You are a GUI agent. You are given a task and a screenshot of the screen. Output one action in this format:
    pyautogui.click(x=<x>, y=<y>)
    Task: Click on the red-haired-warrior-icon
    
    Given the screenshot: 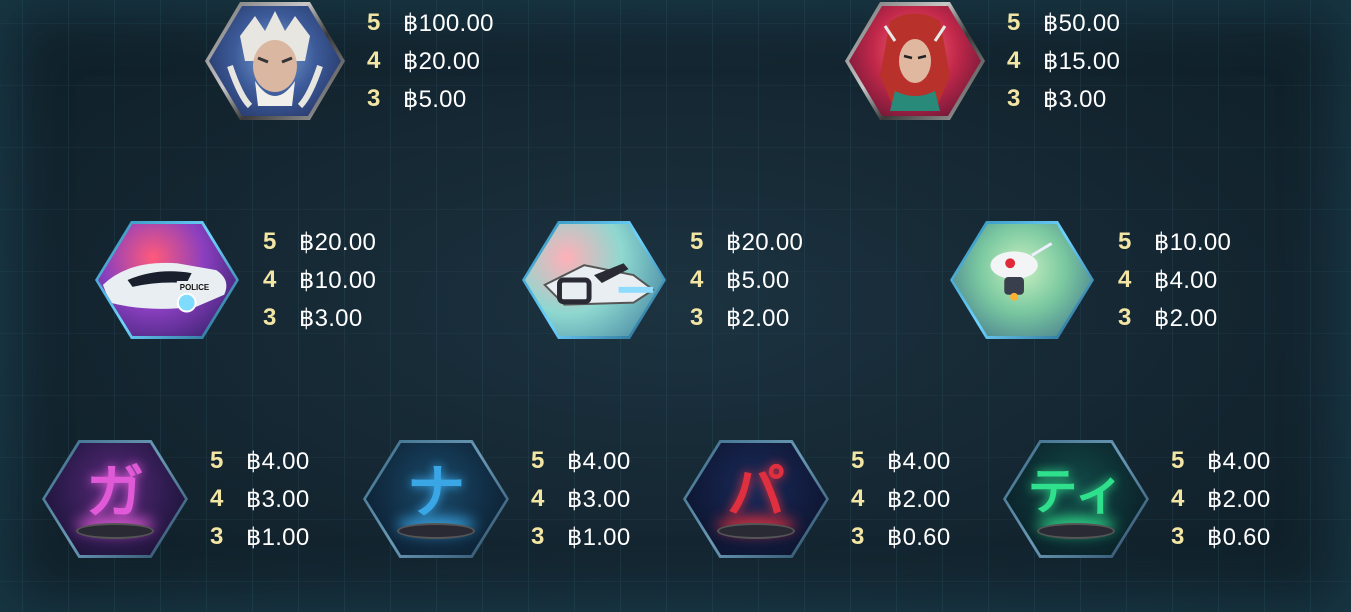 What is the action you would take?
    pyautogui.click(x=915, y=61)
    